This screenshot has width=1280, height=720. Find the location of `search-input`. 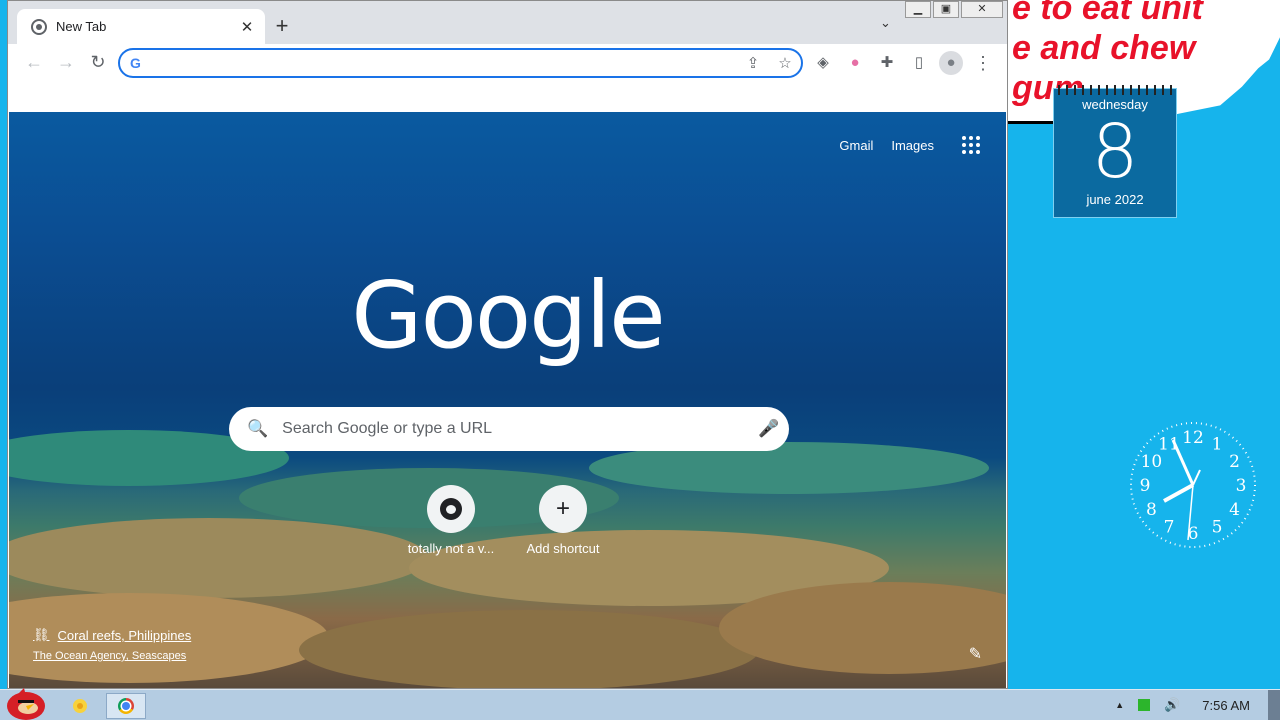

search-input is located at coordinates (515, 429).